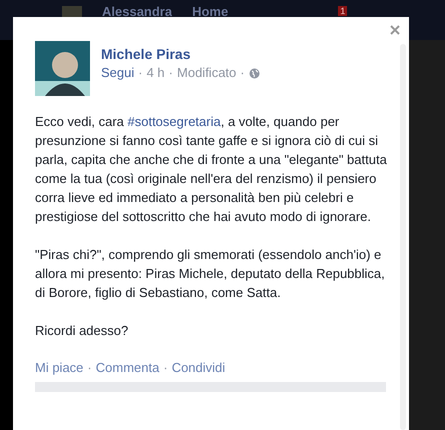 The width and height of the screenshot is (445, 430). I want to click on action-link: Commenta, so click(128, 368).